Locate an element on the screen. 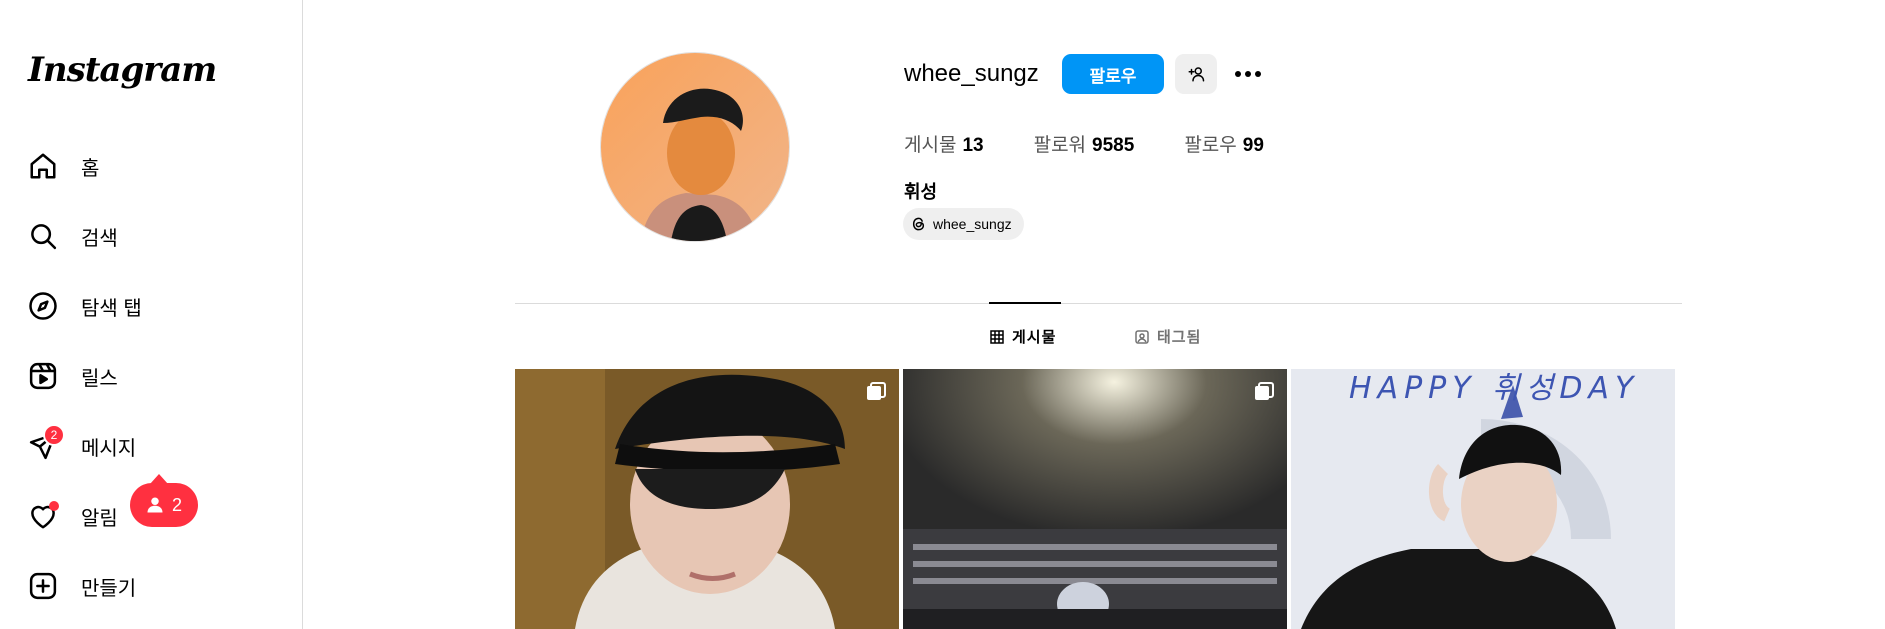 The height and width of the screenshot is (629, 1885). followers-count: 팔로워 9585 is located at coordinates (1084, 143).